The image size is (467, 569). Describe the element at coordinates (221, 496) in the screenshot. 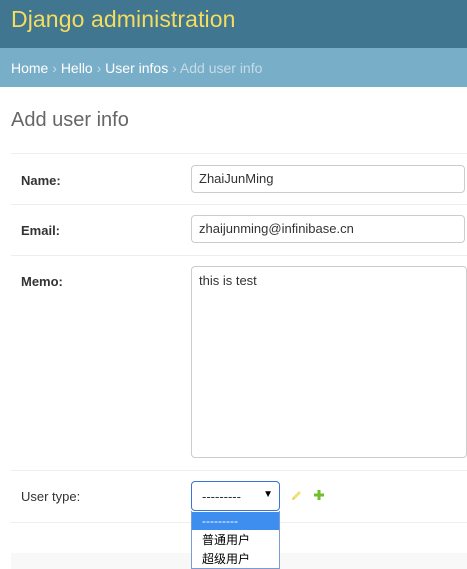

I see `user-type-selected-value: ---------` at that location.